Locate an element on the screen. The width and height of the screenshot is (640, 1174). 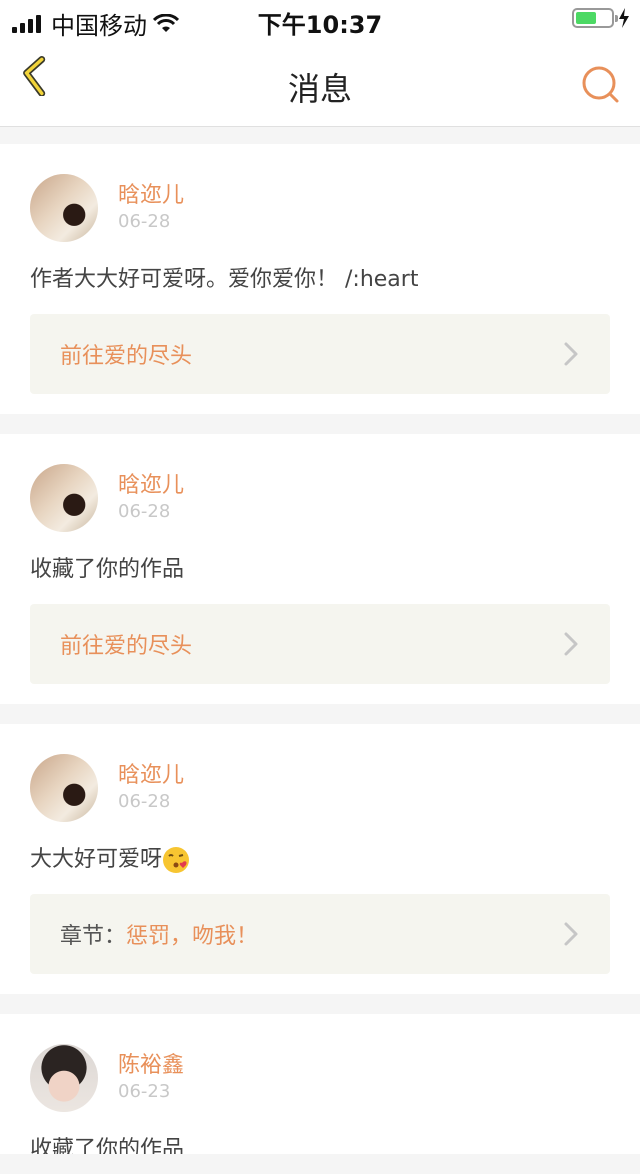
nav-bar: 消息 is located at coordinates (320, 83).